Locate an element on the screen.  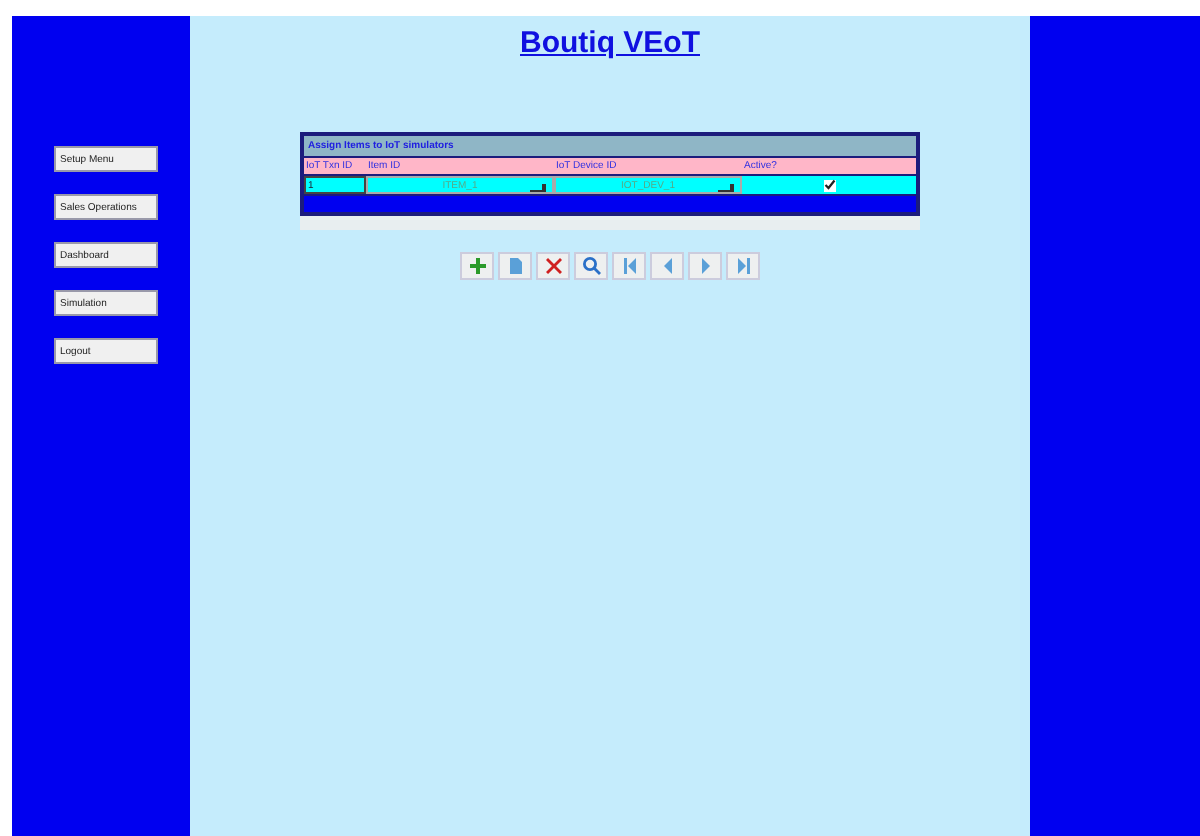
prev-button is located at coordinates (667, 266).